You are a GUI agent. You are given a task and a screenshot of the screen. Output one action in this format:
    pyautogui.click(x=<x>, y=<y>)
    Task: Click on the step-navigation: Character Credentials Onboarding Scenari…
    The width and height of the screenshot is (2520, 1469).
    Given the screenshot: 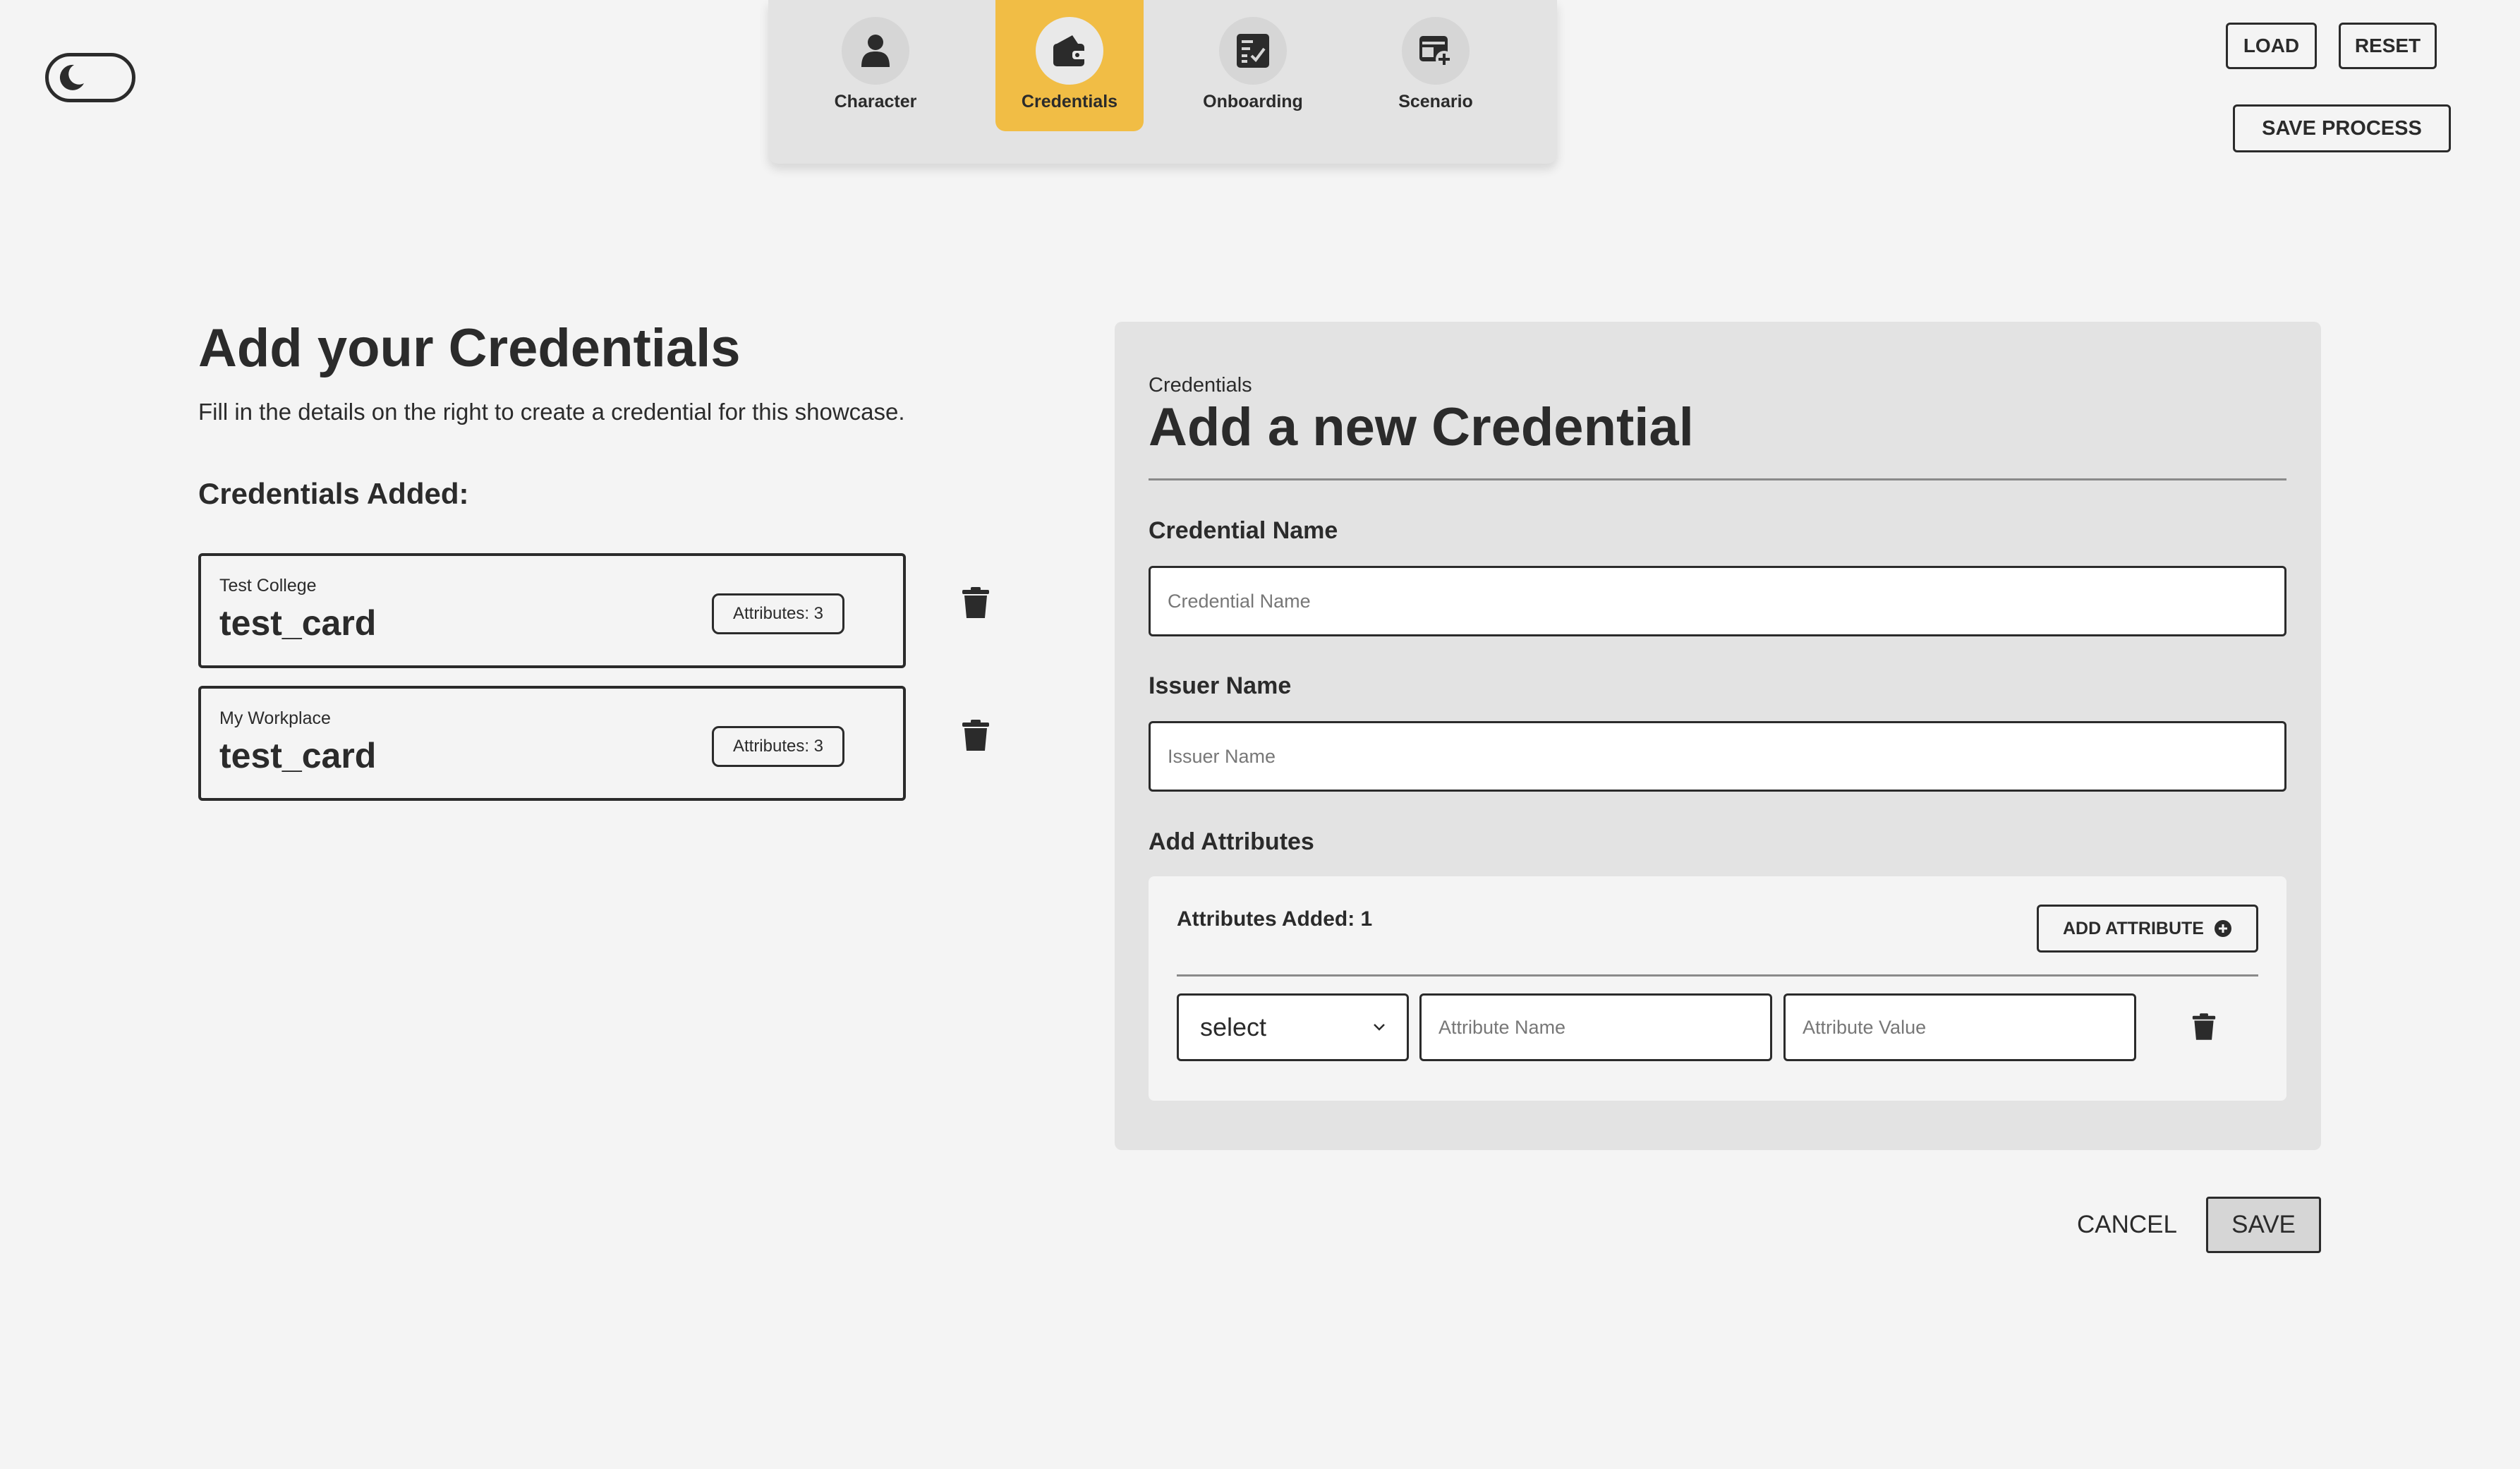 What is the action you would take?
    pyautogui.click(x=1162, y=82)
    